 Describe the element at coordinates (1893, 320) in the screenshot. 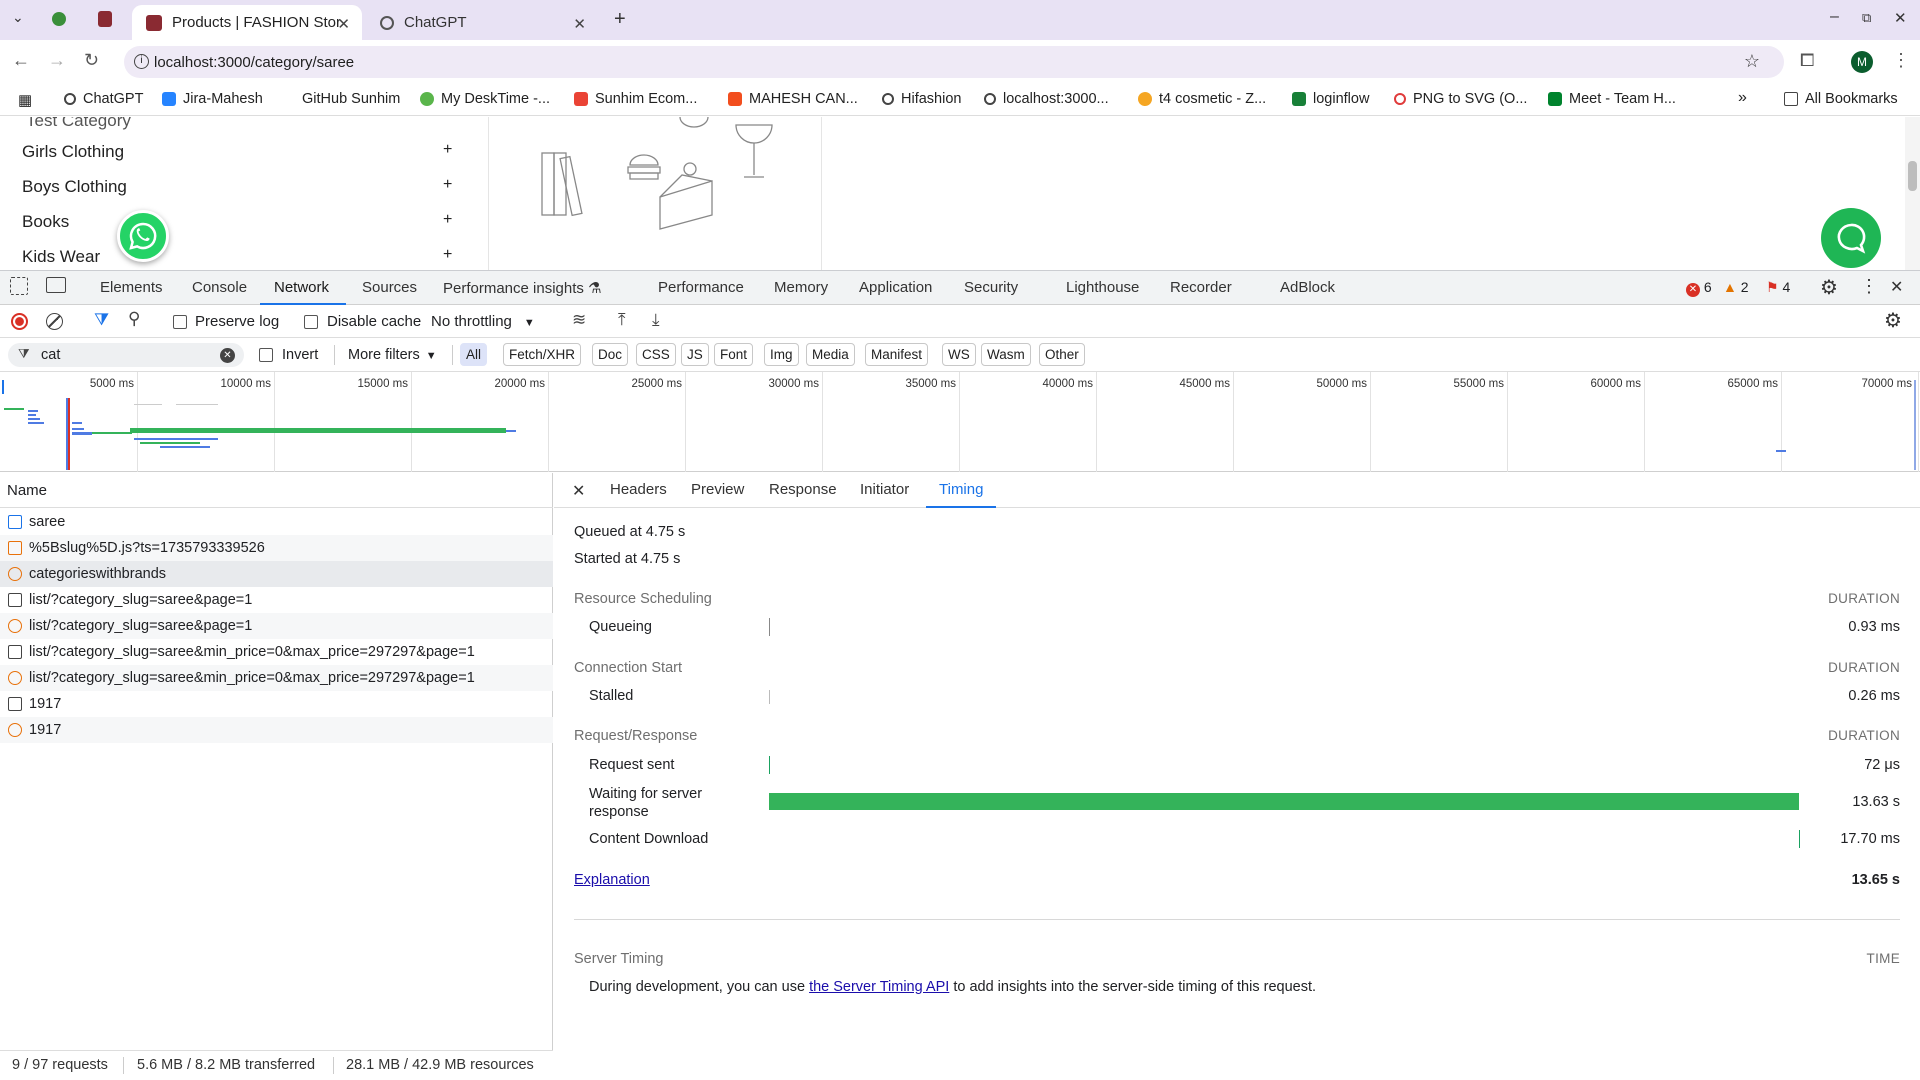

I see `network-settings-gear-icon: ⚙` at that location.